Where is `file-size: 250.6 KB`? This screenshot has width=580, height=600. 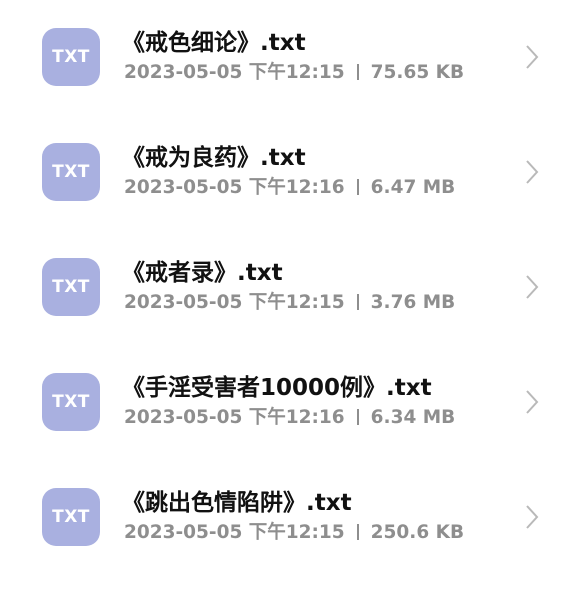
file-size: 250.6 KB is located at coordinates (417, 532).